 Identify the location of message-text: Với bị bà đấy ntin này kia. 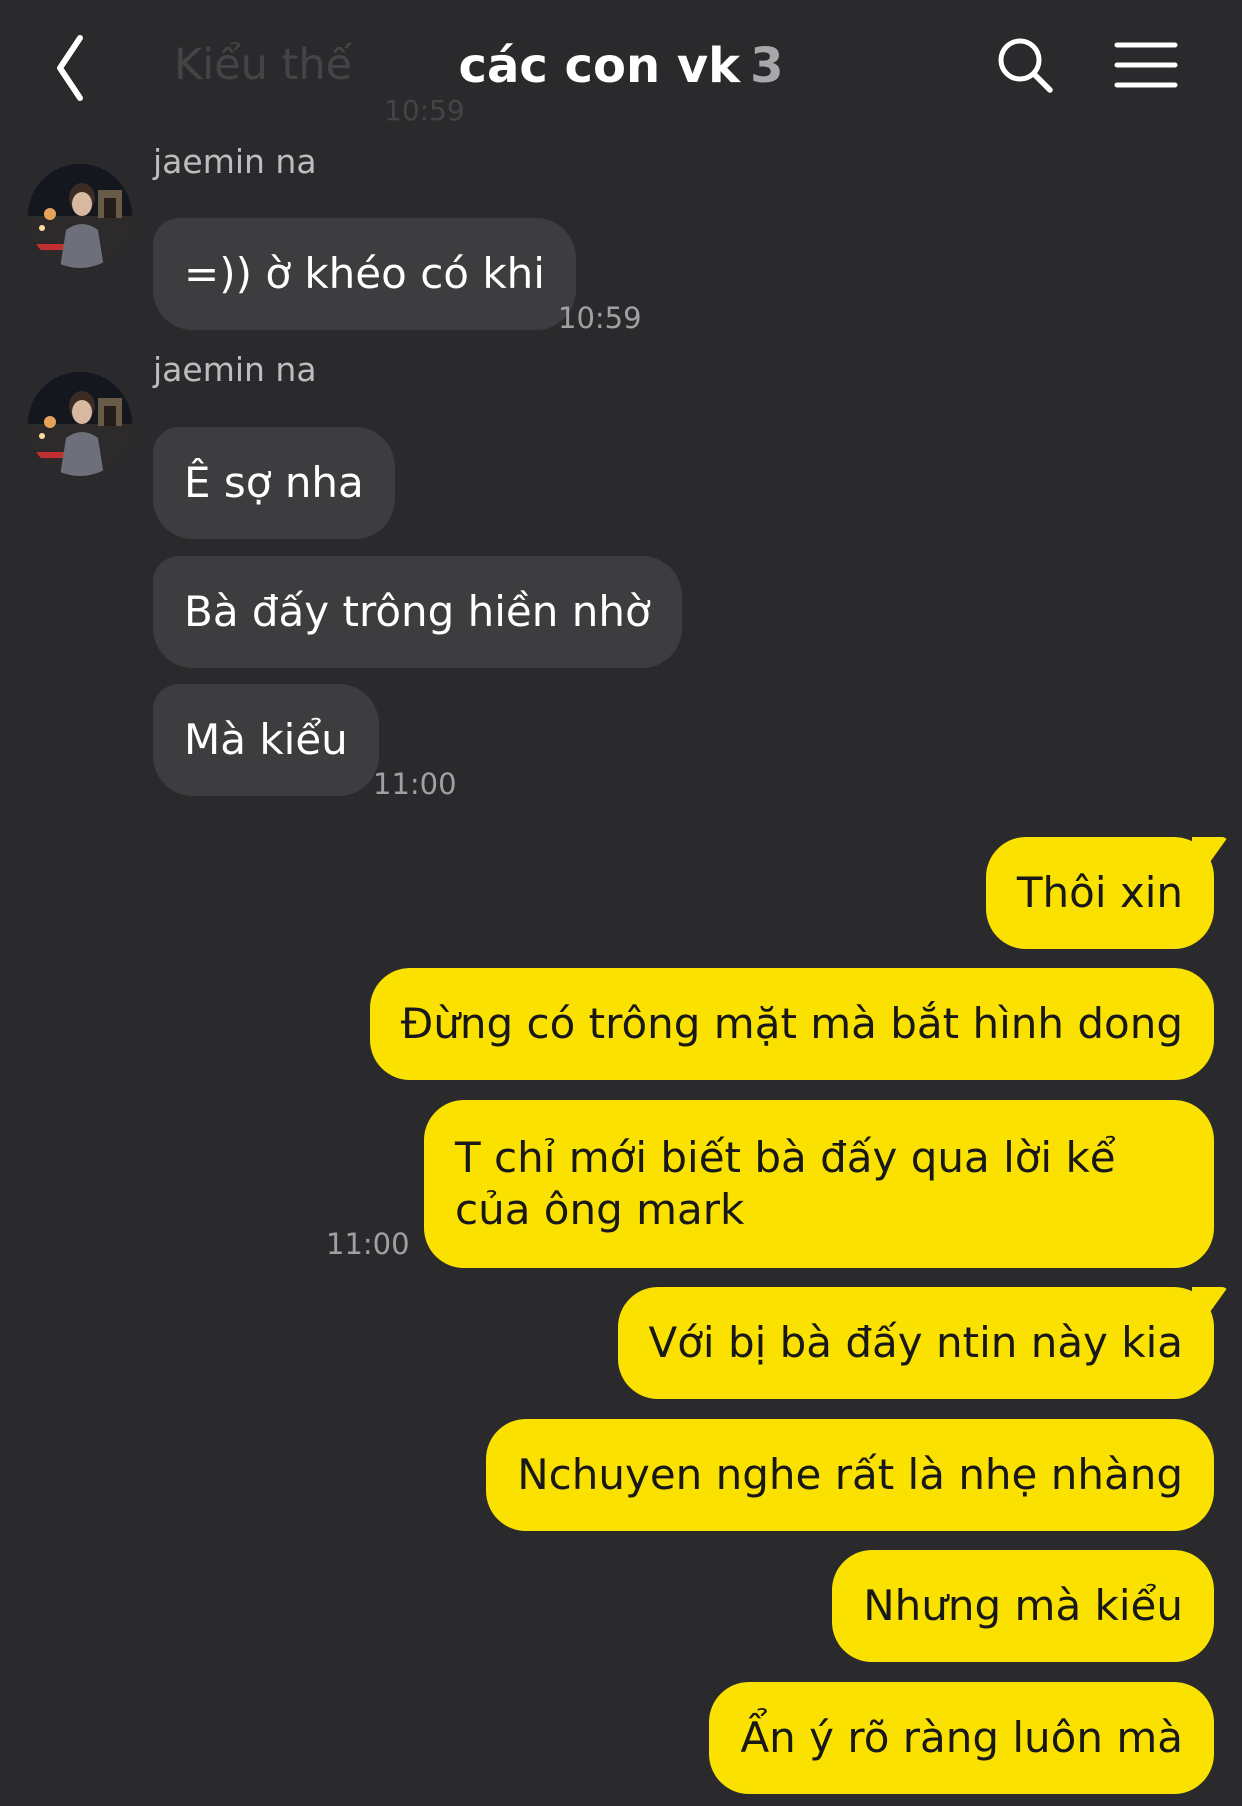
(916, 1342).